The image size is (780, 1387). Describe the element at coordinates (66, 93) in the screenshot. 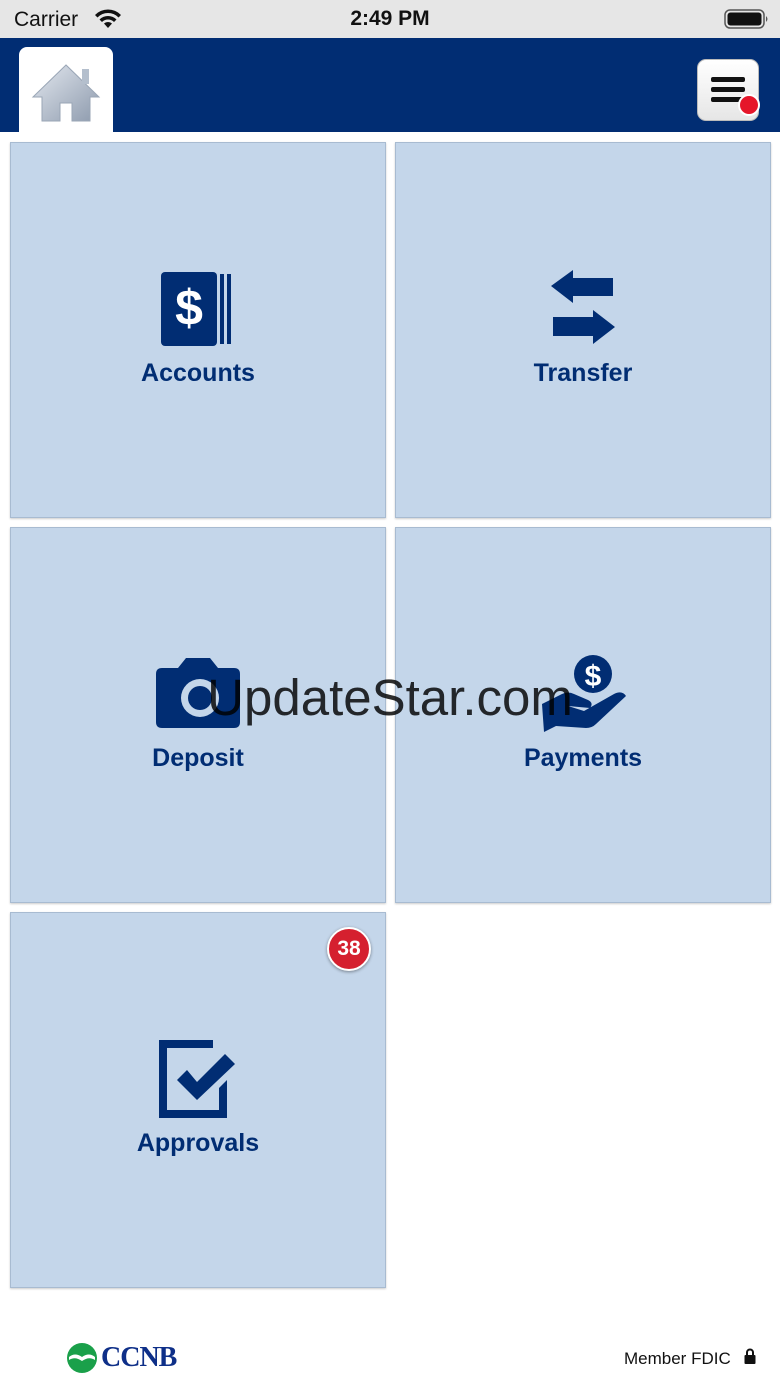

I see `home-icon` at that location.